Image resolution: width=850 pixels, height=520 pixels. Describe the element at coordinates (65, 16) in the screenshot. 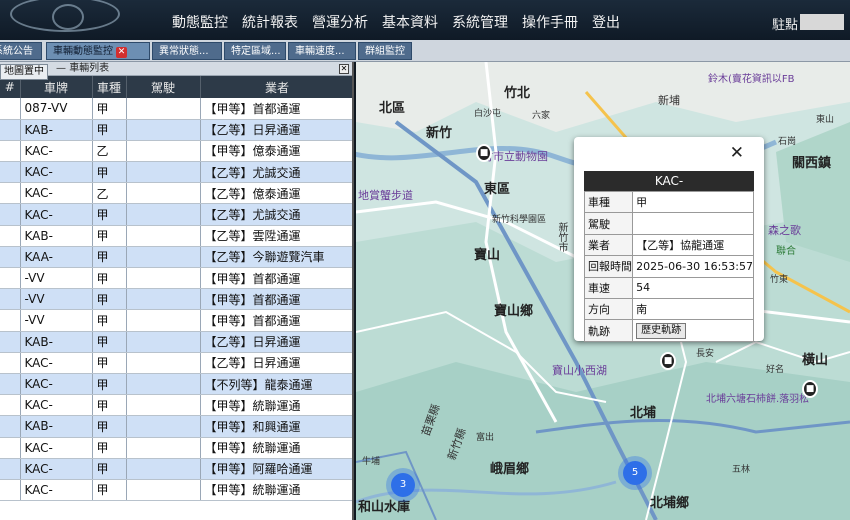

I see `emblem-logo` at that location.